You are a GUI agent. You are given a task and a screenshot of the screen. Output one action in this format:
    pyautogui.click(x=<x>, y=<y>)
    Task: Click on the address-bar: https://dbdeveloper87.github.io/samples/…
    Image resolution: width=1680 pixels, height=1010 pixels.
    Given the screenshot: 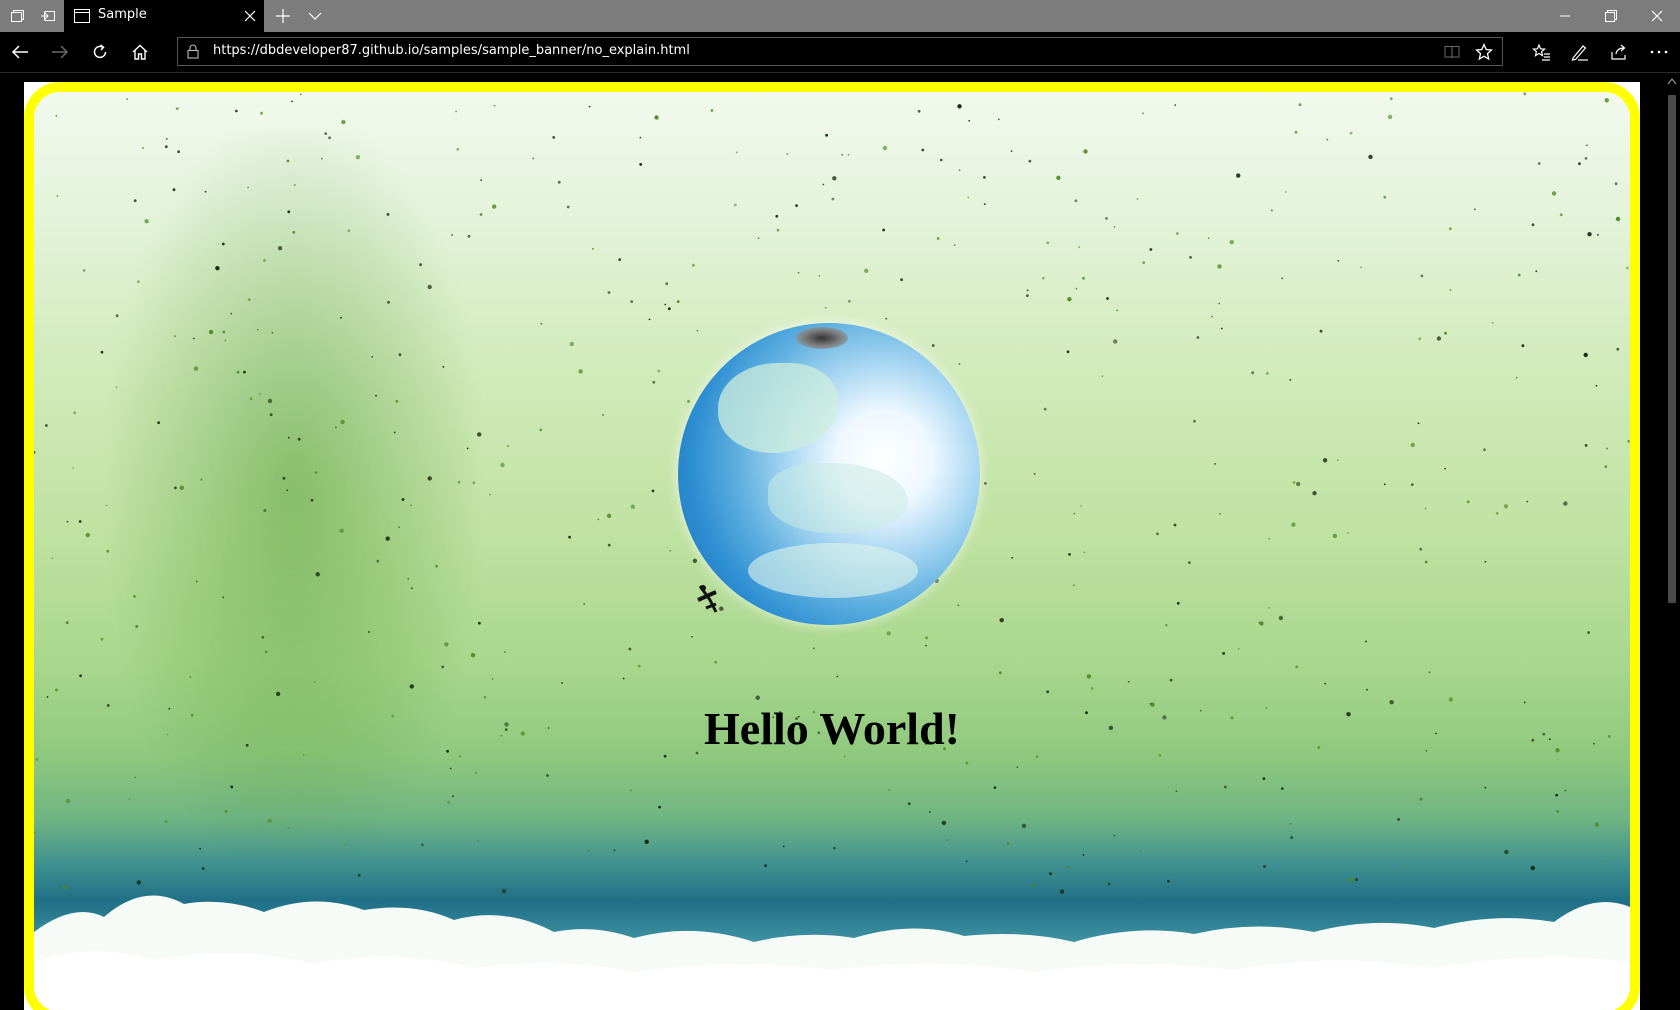 What is the action you would take?
    pyautogui.click(x=840, y=51)
    